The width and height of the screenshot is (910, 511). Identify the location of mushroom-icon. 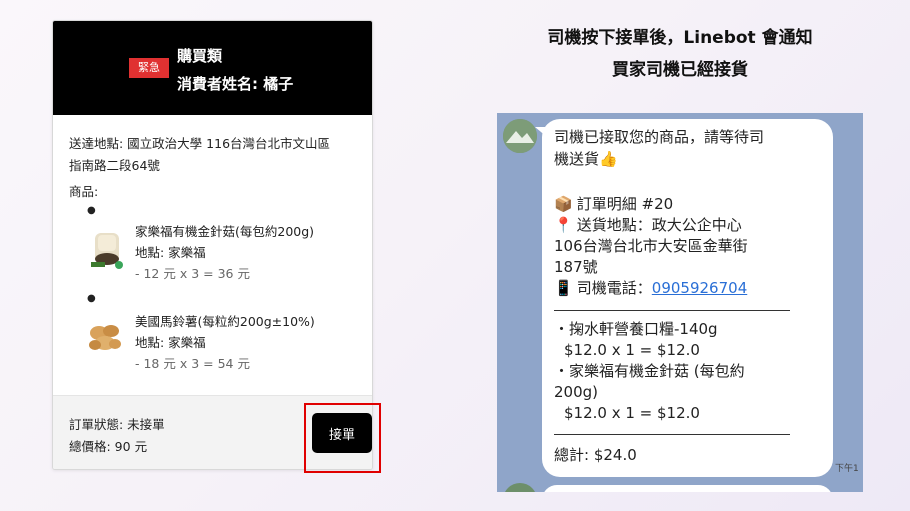
(107, 249).